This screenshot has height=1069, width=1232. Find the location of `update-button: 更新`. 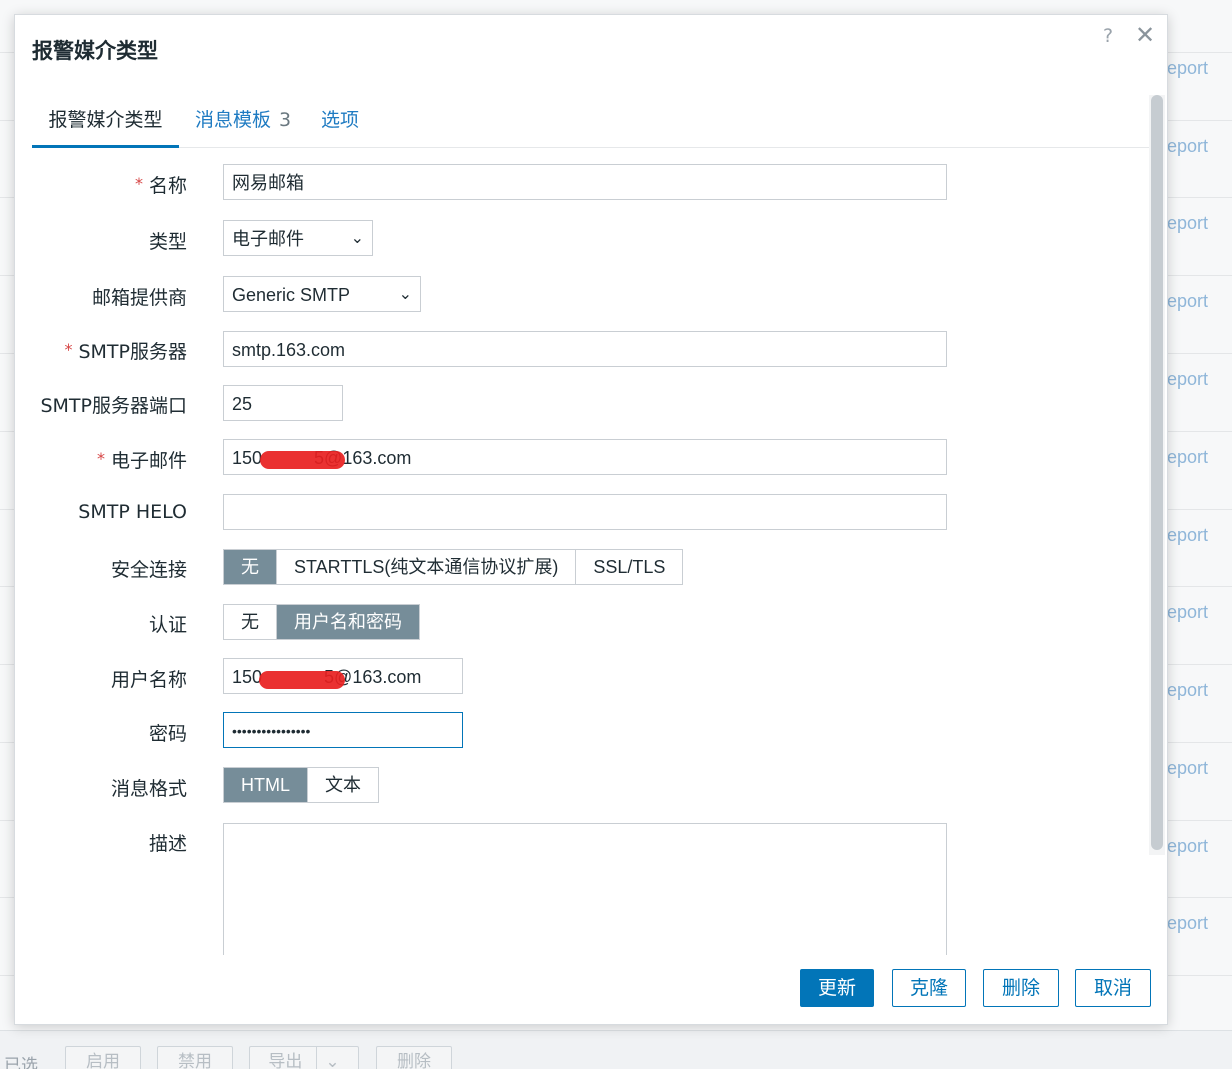

update-button: 更新 is located at coordinates (837, 988).